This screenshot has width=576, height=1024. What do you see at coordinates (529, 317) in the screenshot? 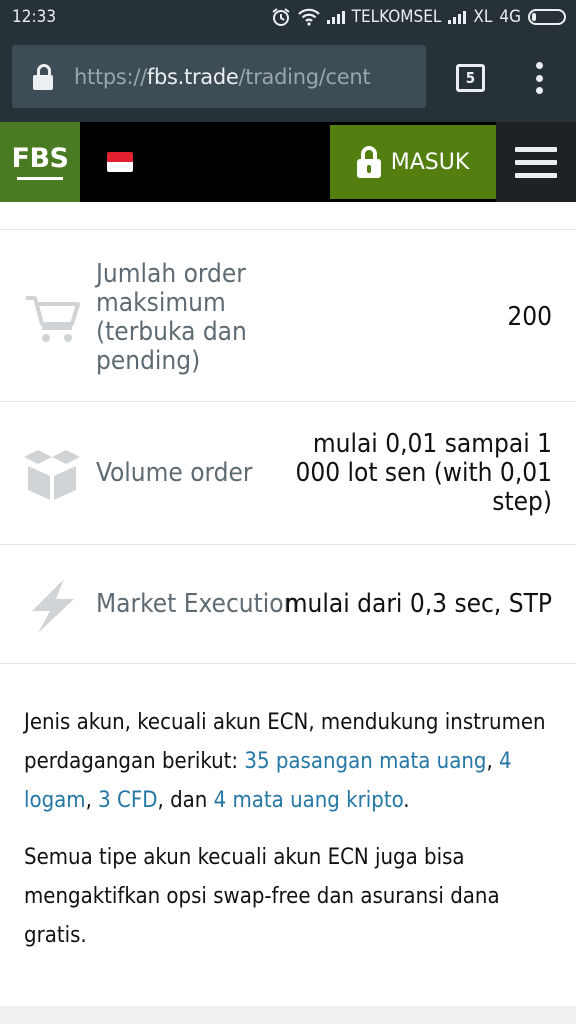
I see `feature-value: 200` at bounding box center [529, 317].